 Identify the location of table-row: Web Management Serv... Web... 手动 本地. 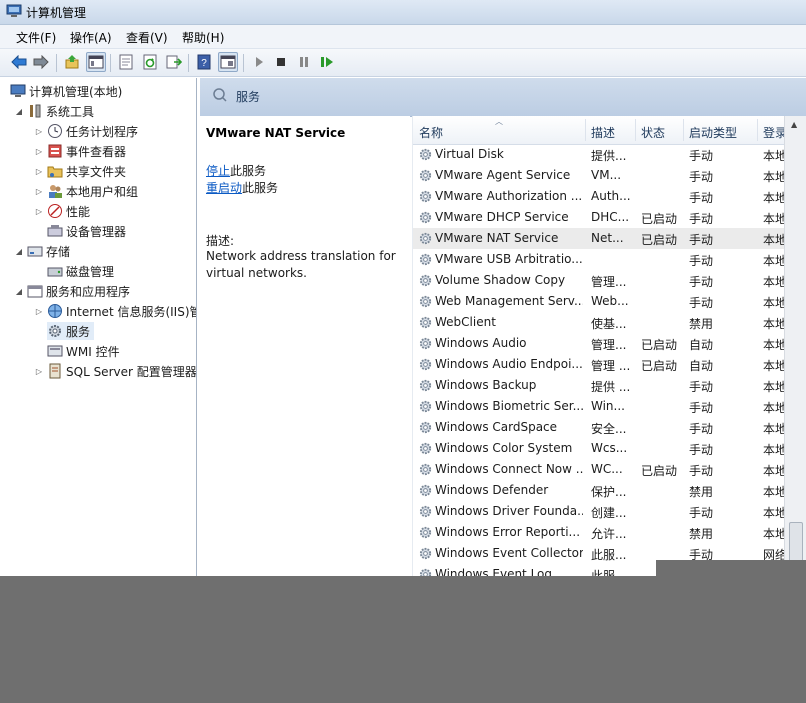
(609, 301).